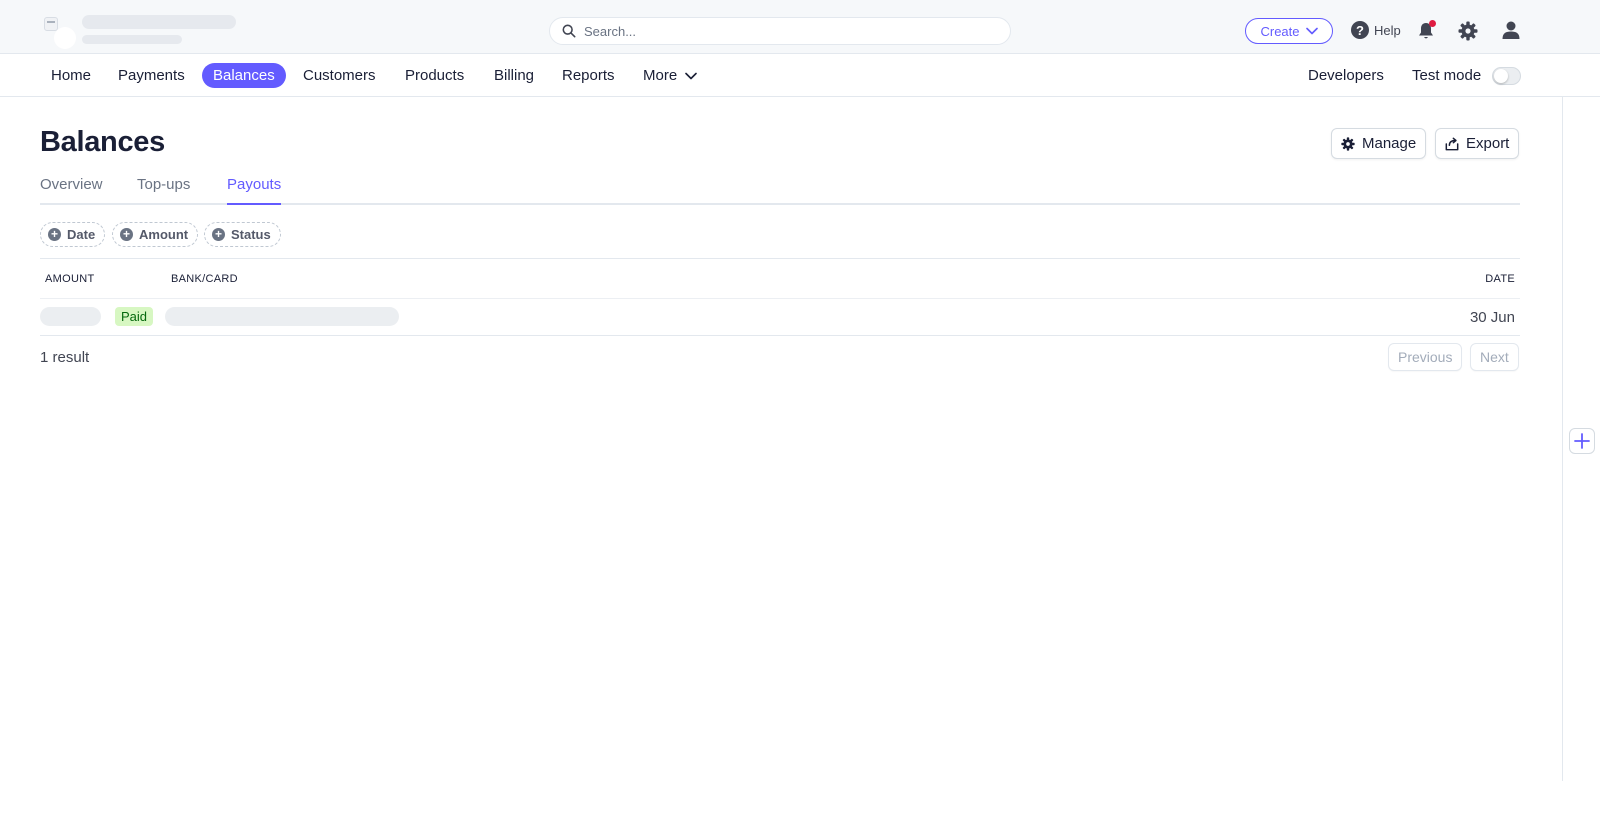 Image resolution: width=1600 pixels, height=834 pixels. I want to click on account-subtitle-placeholder, so click(132, 39).